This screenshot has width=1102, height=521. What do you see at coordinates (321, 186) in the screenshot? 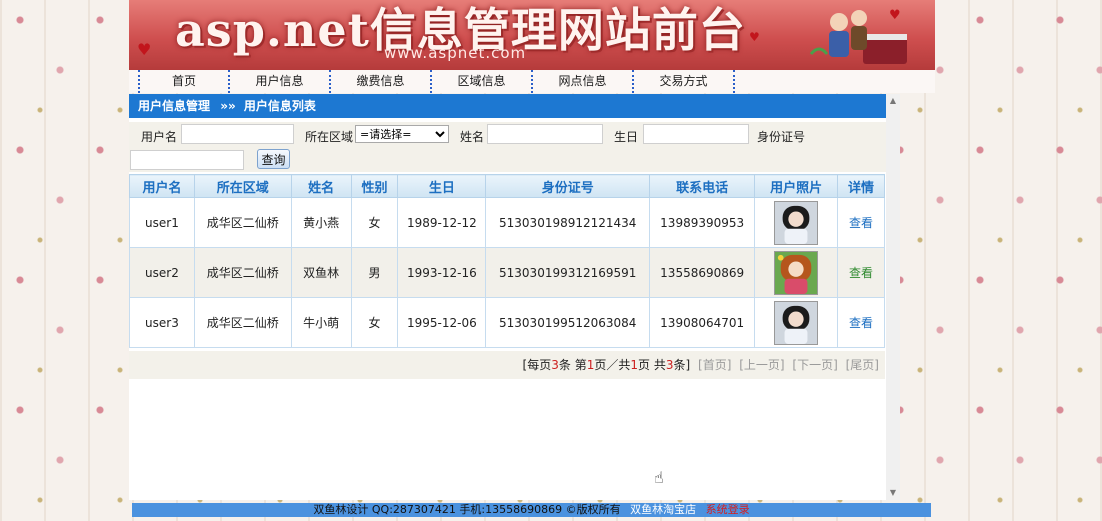
I see `header-name: 姓名` at bounding box center [321, 186].